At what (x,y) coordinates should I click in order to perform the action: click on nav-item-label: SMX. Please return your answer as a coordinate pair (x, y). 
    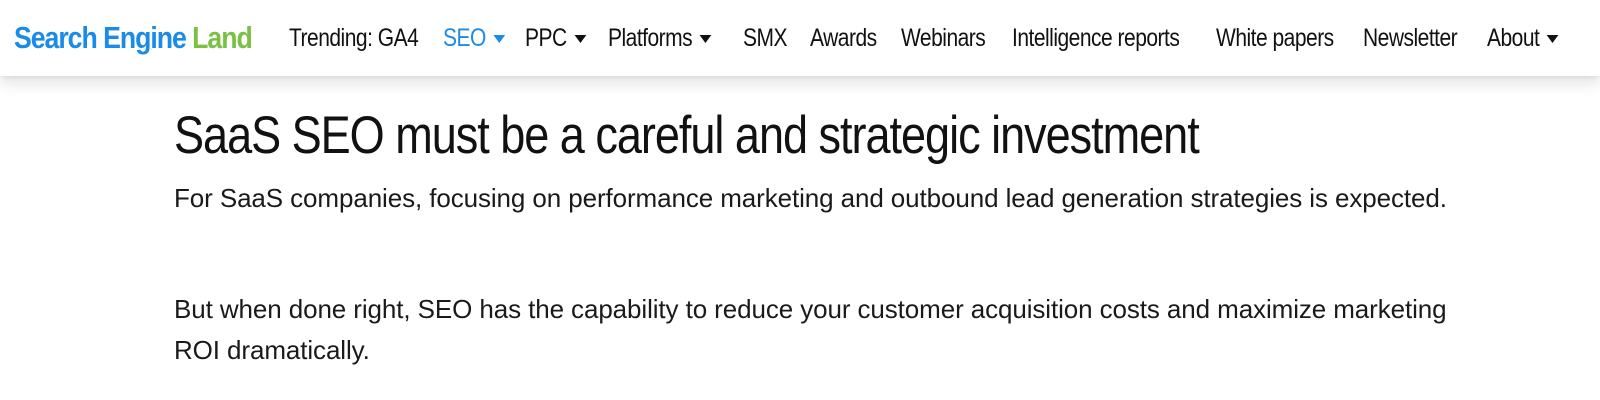
    Looking at the image, I should click on (765, 37).